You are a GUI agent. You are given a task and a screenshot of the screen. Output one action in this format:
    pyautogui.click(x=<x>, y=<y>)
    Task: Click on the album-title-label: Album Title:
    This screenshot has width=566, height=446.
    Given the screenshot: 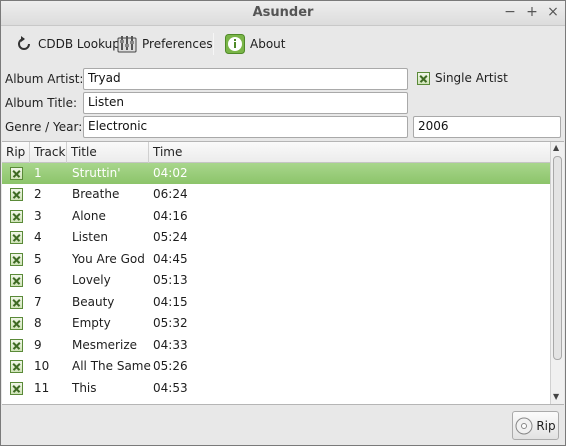 What is the action you would take?
    pyautogui.click(x=41, y=103)
    